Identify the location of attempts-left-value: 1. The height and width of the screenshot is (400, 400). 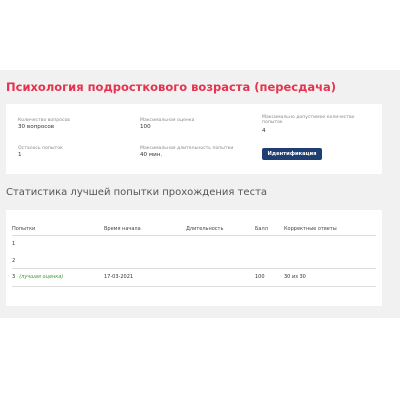
(20, 155).